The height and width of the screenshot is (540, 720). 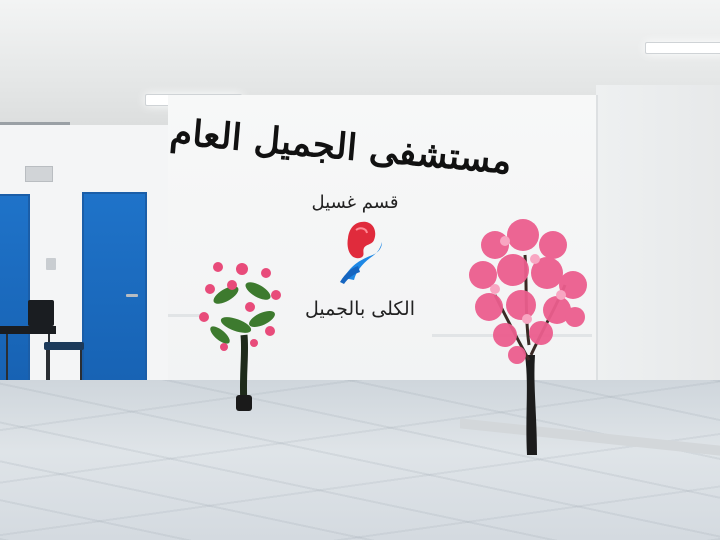 I want to click on wall-socket, so click(x=51, y=264).